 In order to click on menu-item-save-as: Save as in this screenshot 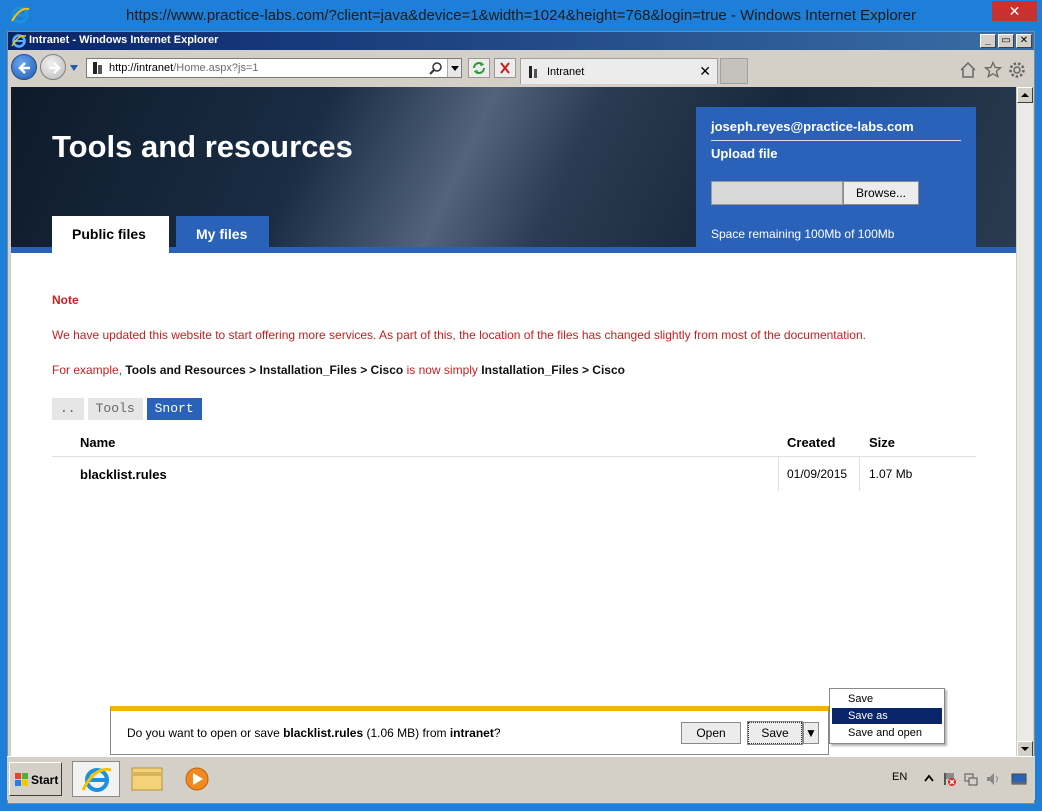, I will do `click(887, 716)`.